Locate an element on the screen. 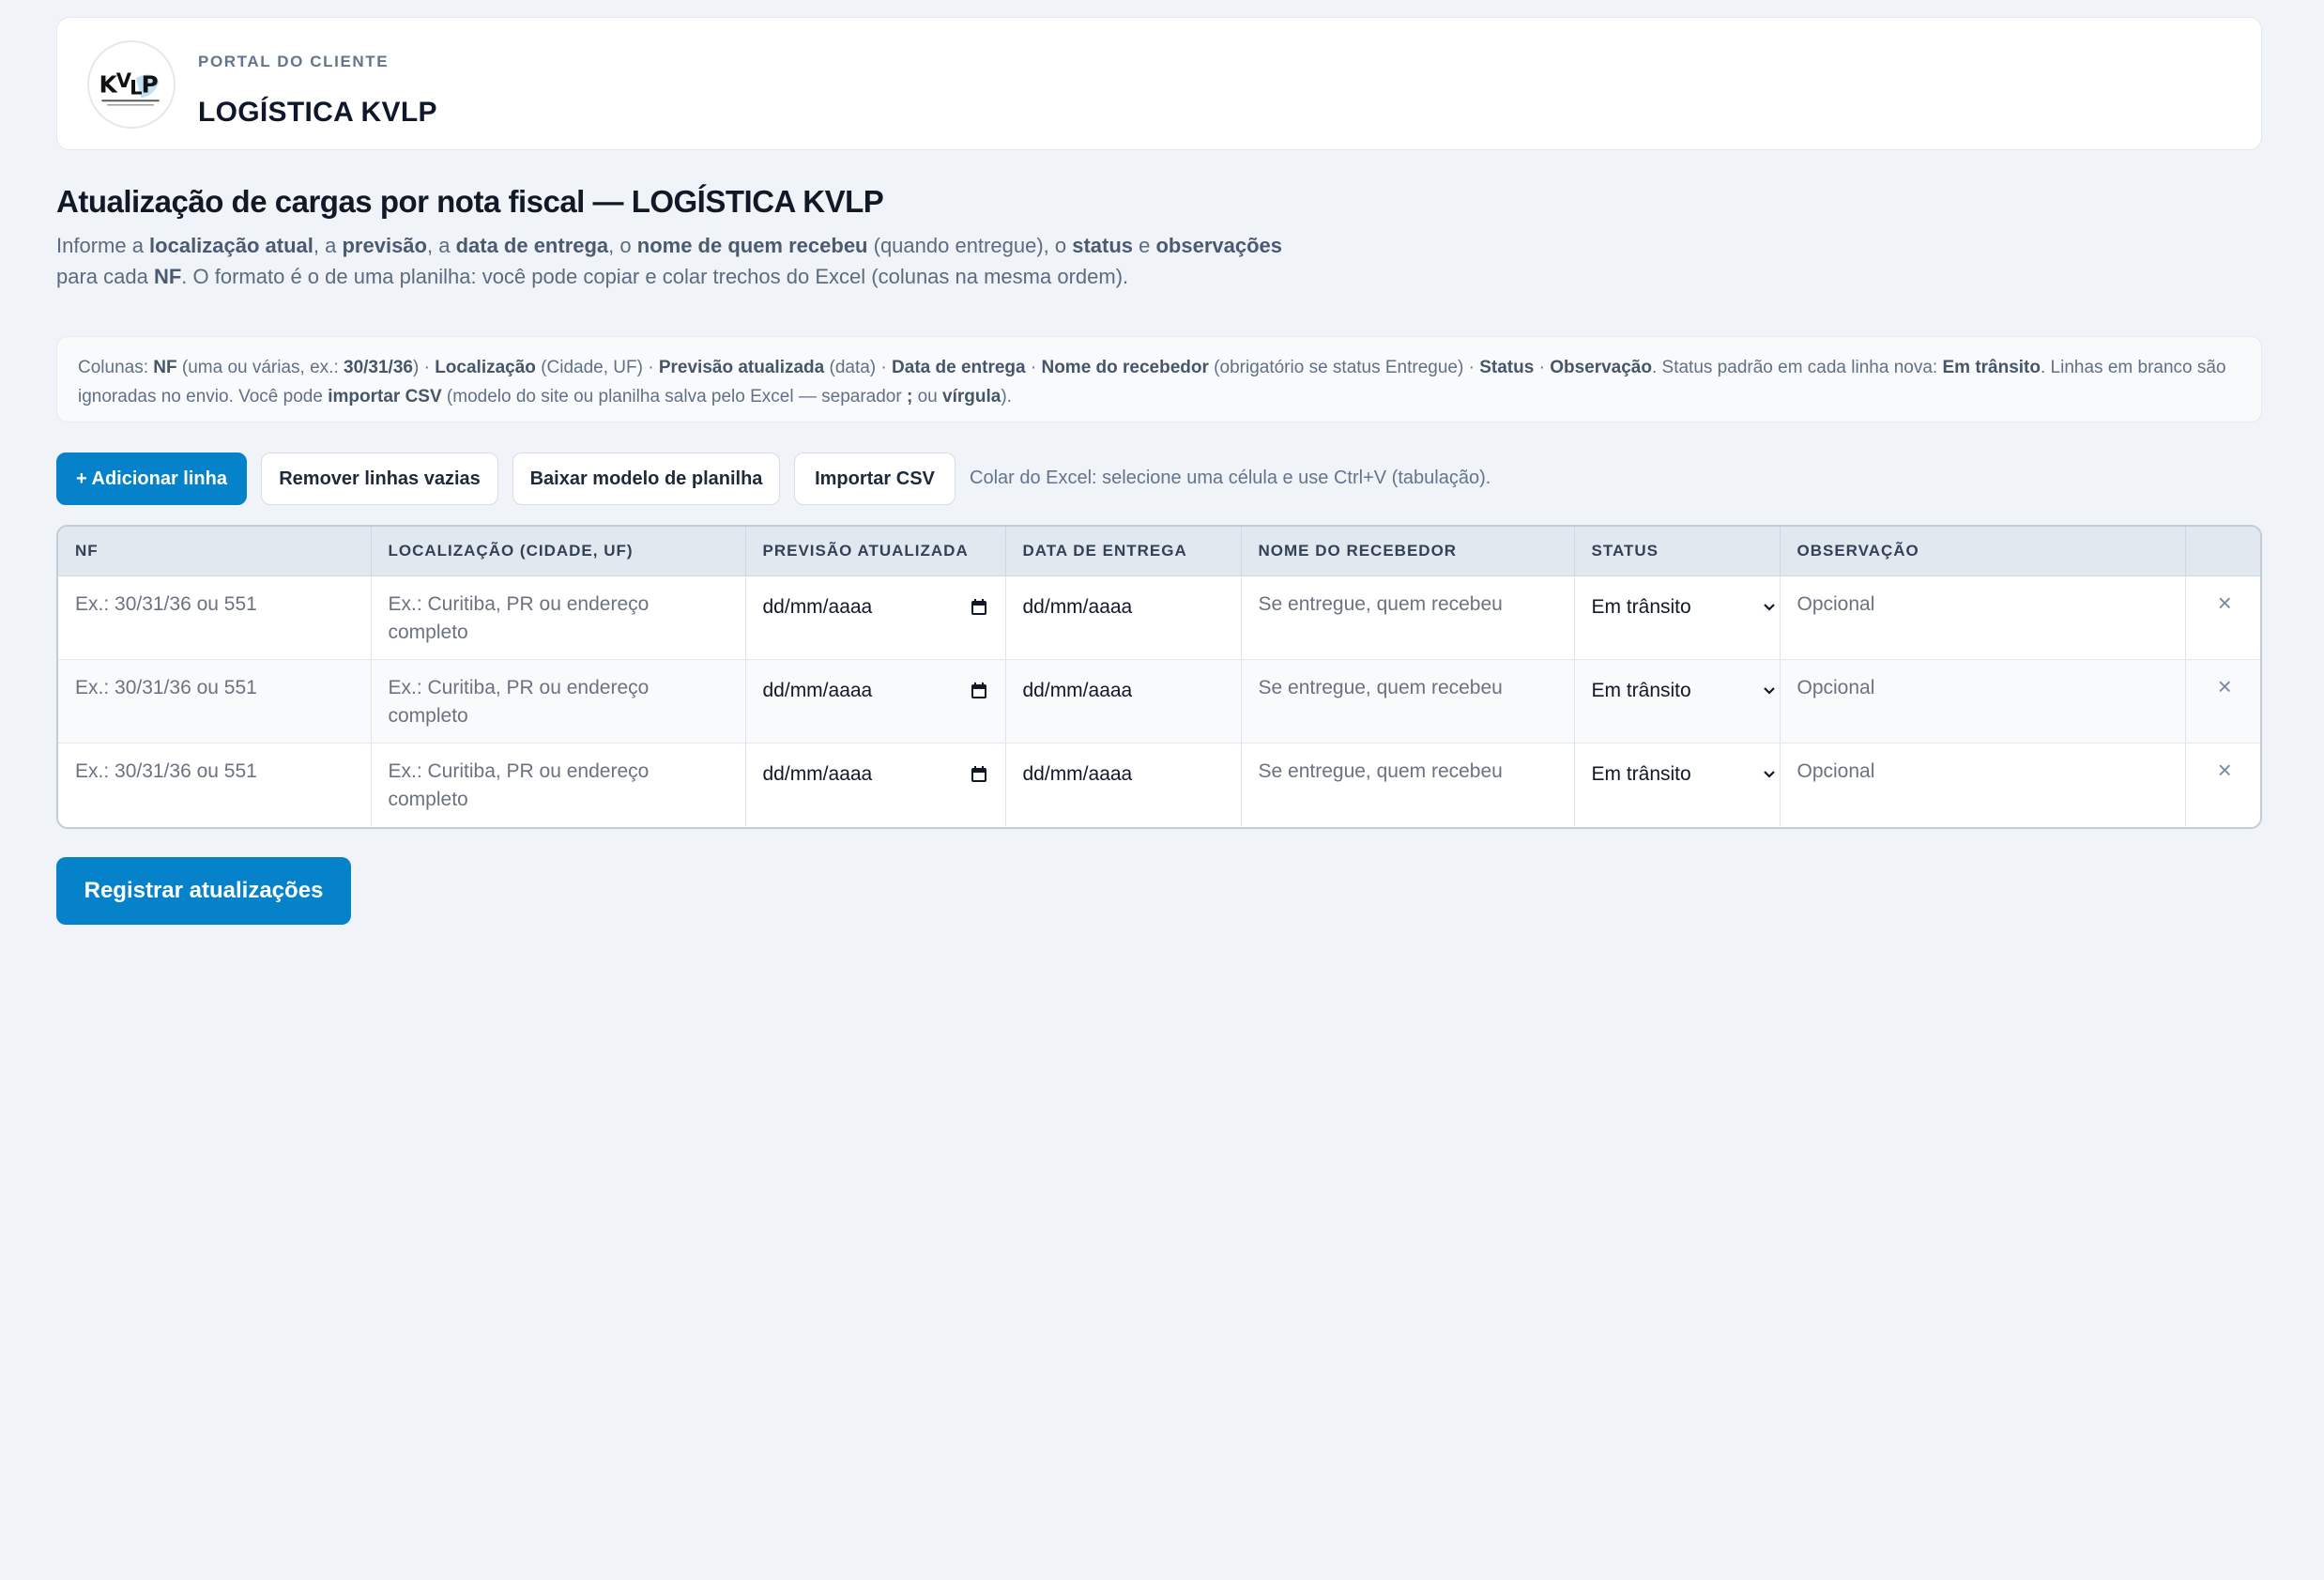 The height and width of the screenshot is (1580, 2324). note-emphasis: Status is located at coordinates (1507, 367).